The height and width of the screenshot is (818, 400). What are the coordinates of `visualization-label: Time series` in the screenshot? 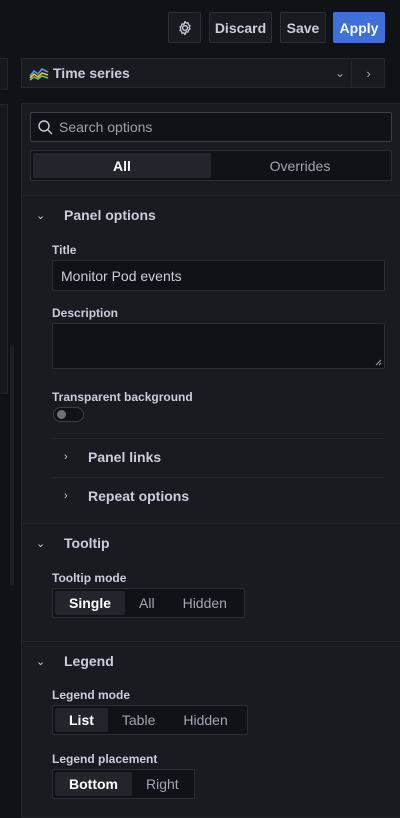 It's located at (91, 73).